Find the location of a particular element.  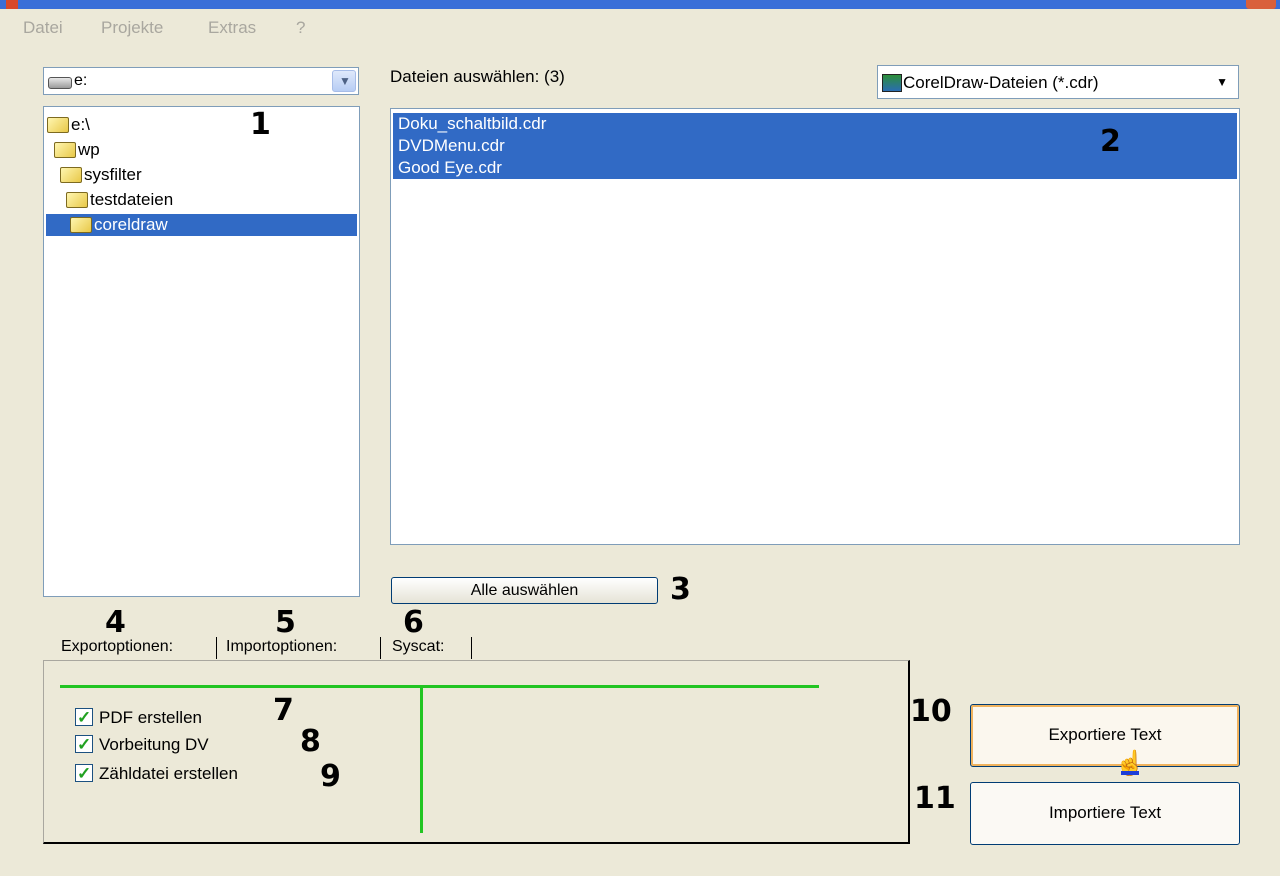

drive-dropdown-button: ▼ is located at coordinates (344, 81).